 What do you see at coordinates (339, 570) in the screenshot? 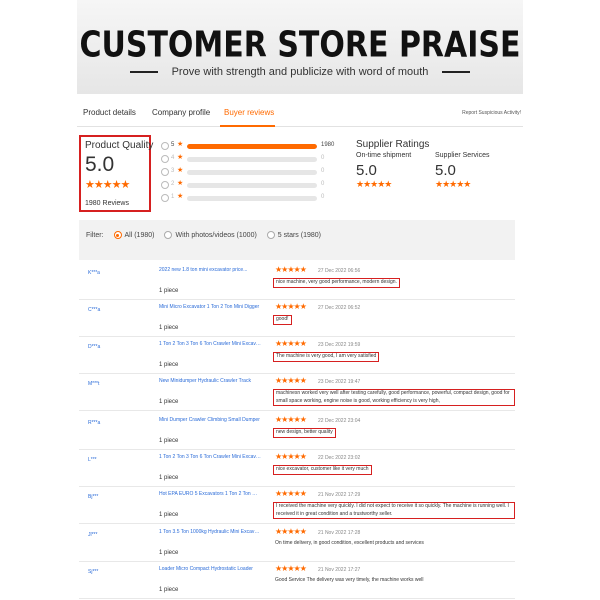
I see `review-date: 21 Nov 2022 17:27` at bounding box center [339, 570].